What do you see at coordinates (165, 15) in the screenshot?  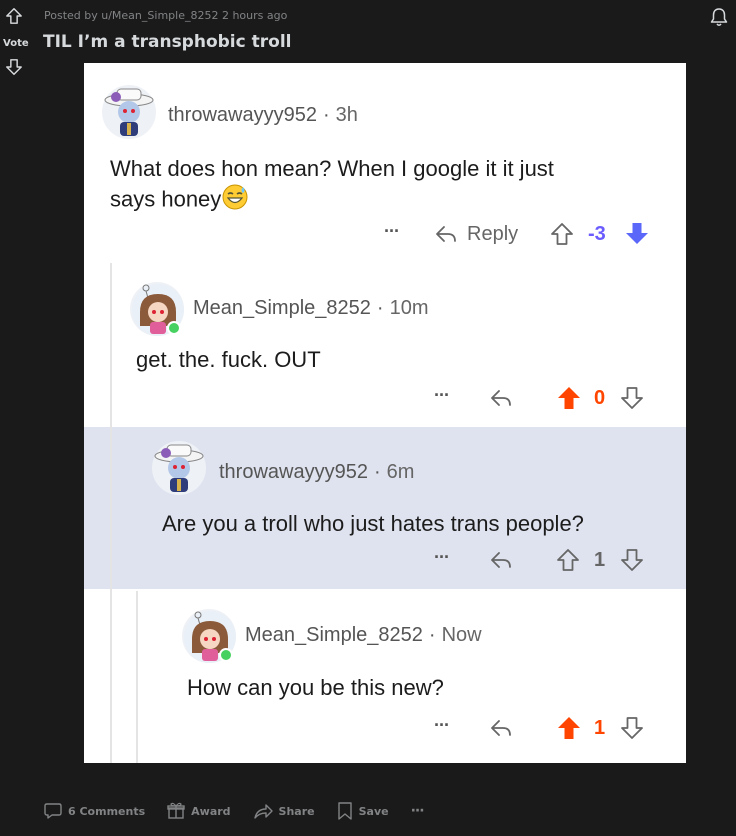 I see `post-meta: Posted by u/Mean_Simple_8252 2 hours ago` at bounding box center [165, 15].